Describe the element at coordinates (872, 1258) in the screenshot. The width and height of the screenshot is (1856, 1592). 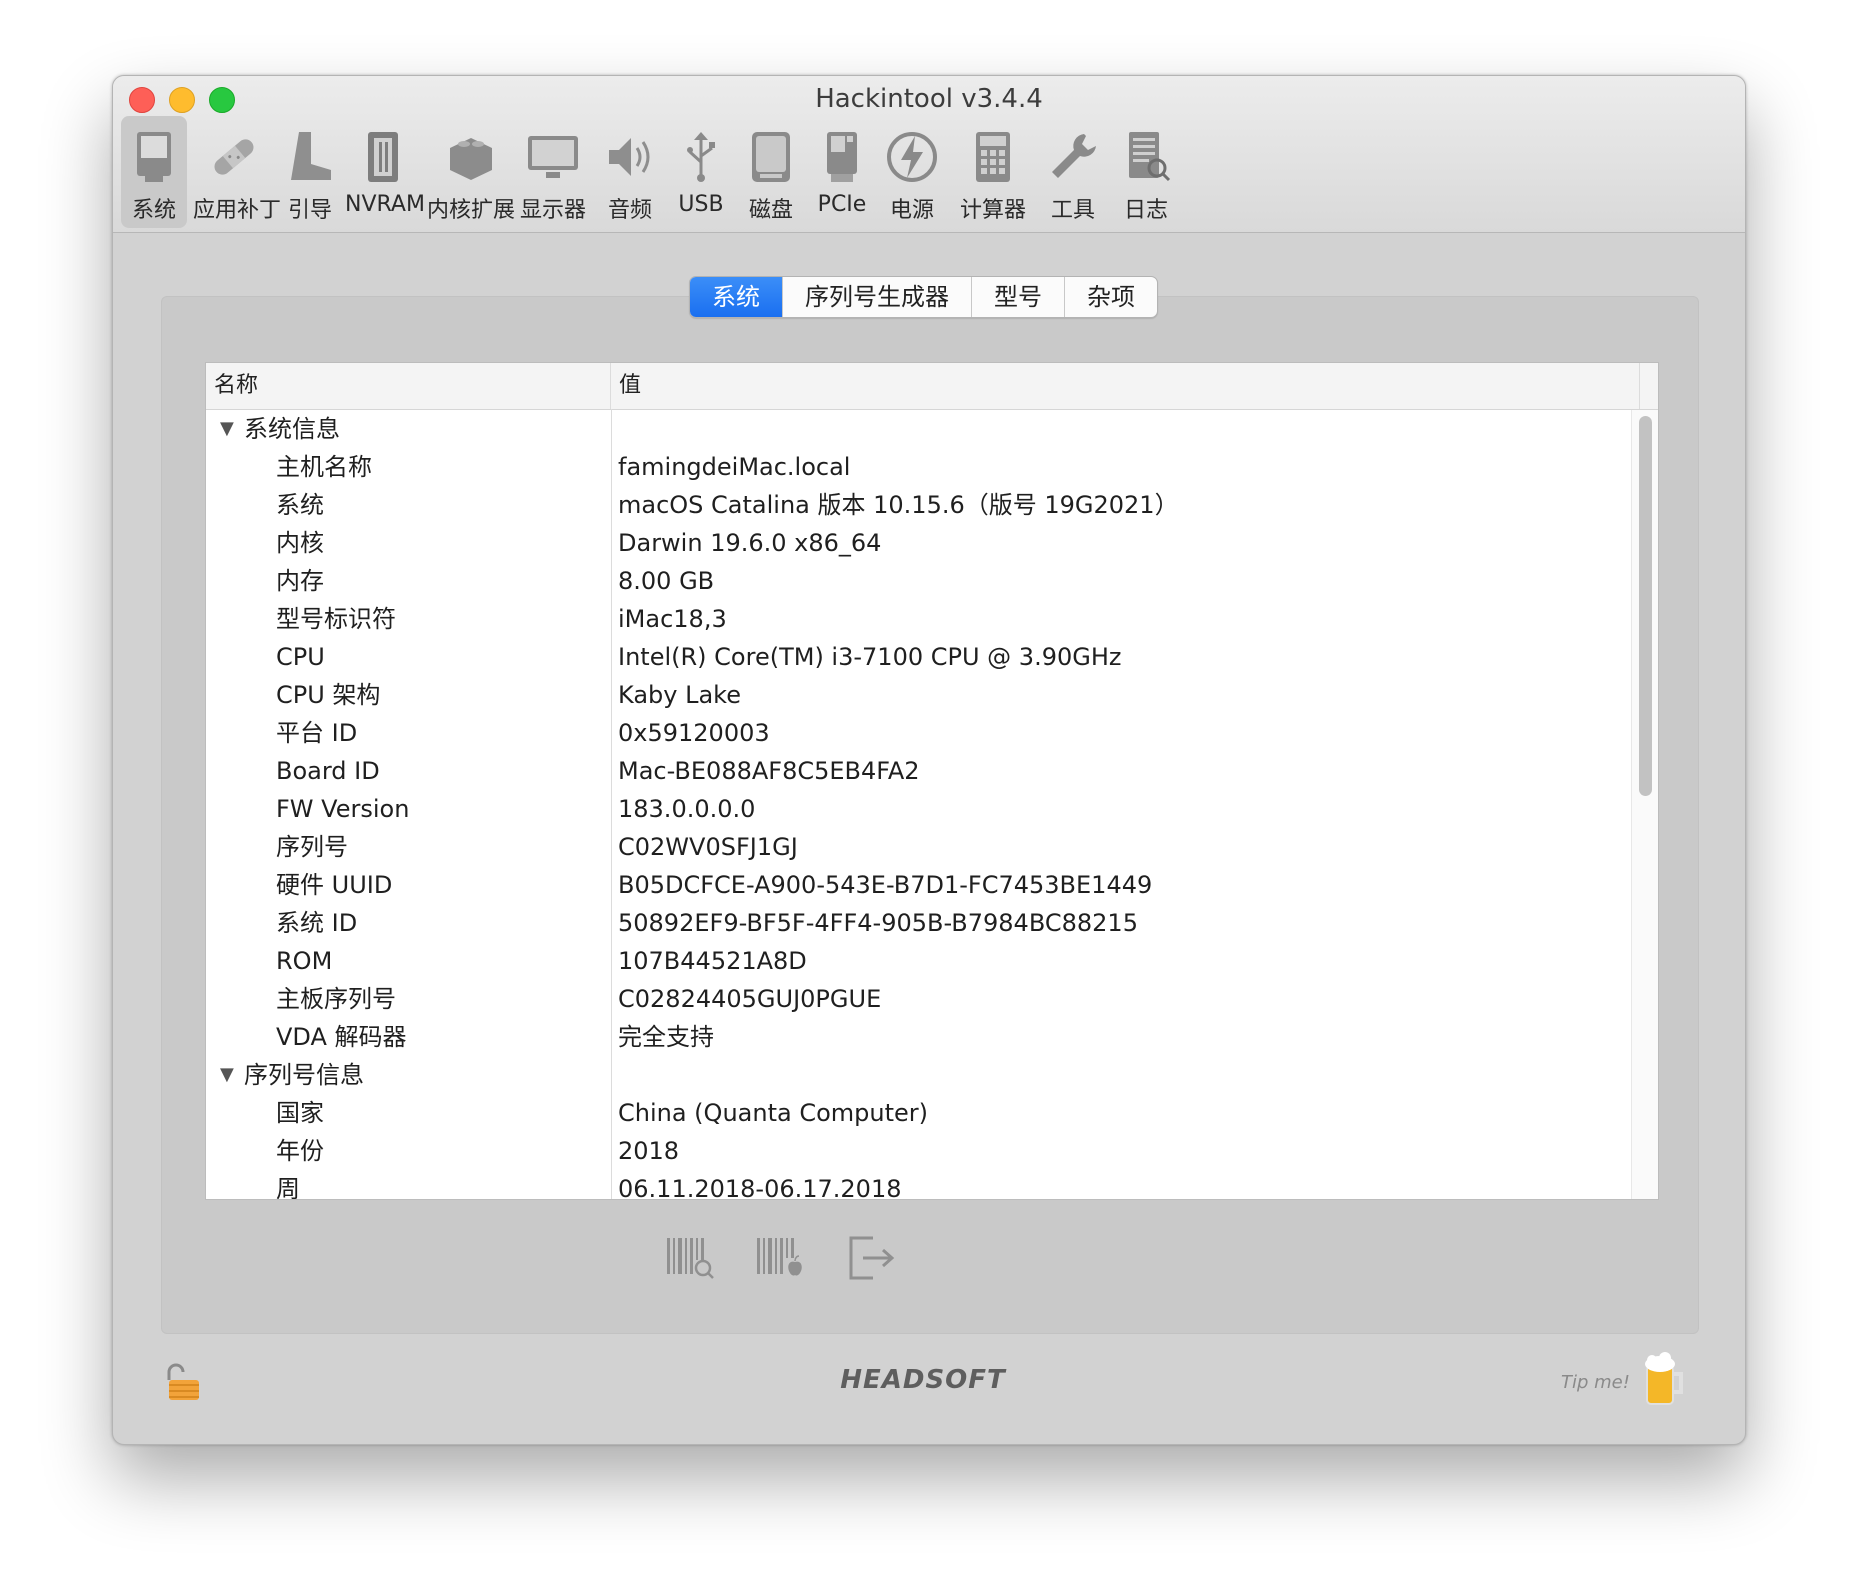
I see `export-icon` at that location.